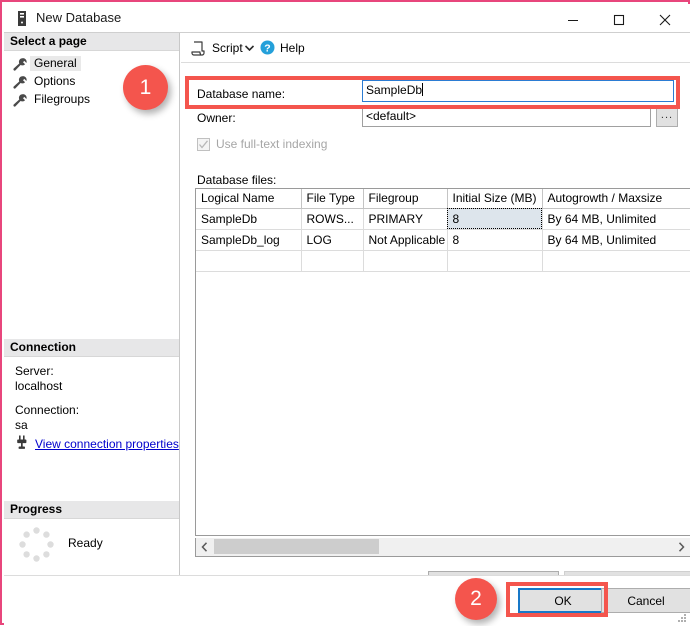  I want to click on owner-label: Owner:, so click(216, 118).